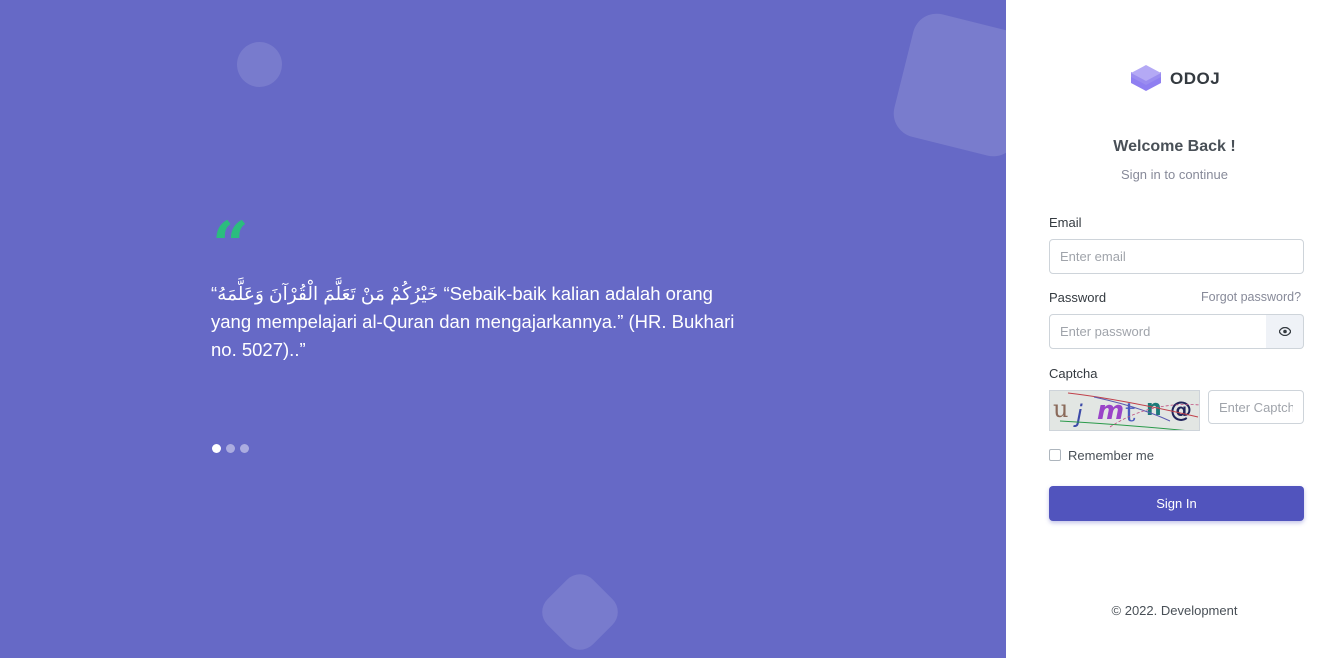 This screenshot has width=1343, height=658. What do you see at coordinates (1146, 78) in the screenshot?
I see `layers-icon` at bounding box center [1146, 78].